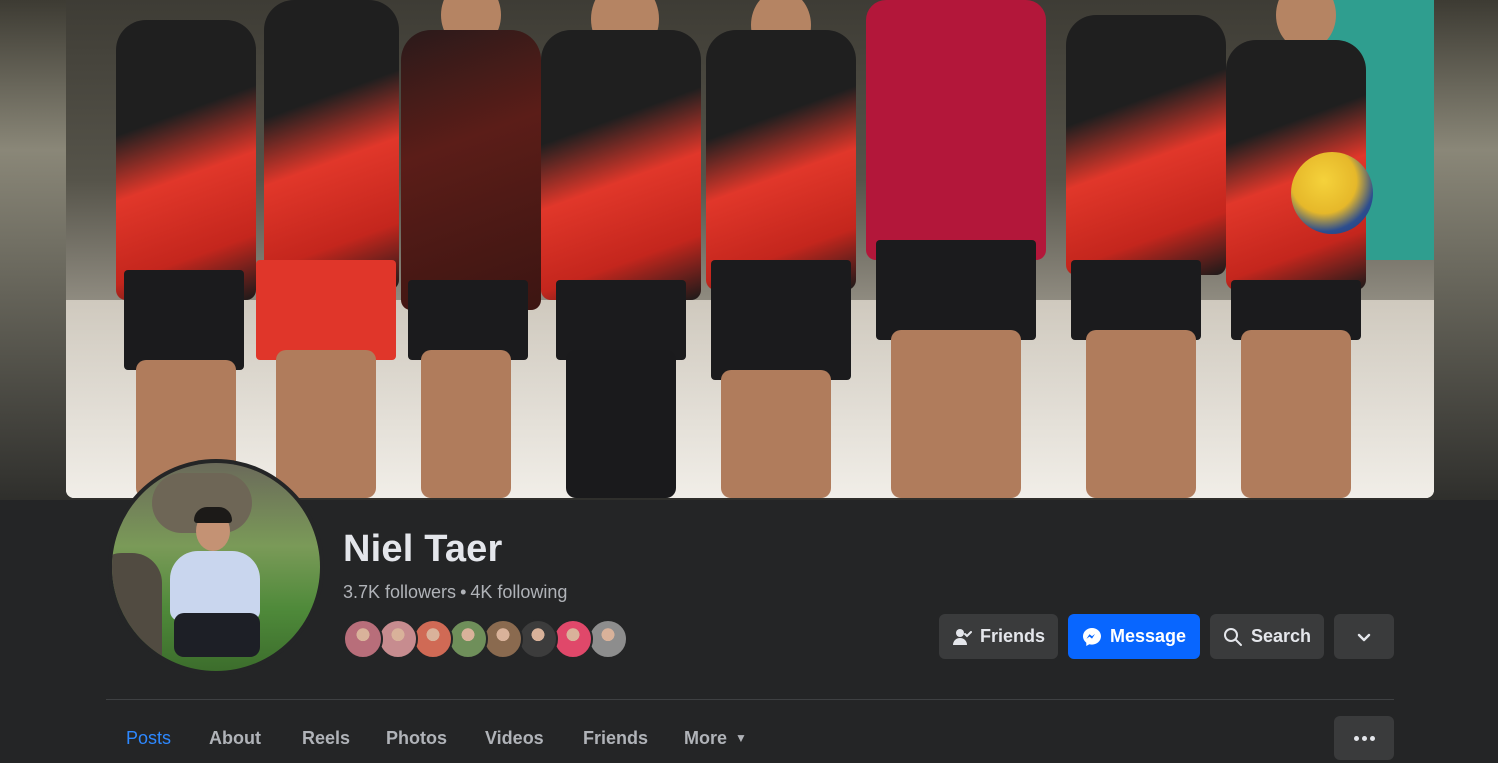  I want to click on tab-reels: Reels, so click(326, 739).